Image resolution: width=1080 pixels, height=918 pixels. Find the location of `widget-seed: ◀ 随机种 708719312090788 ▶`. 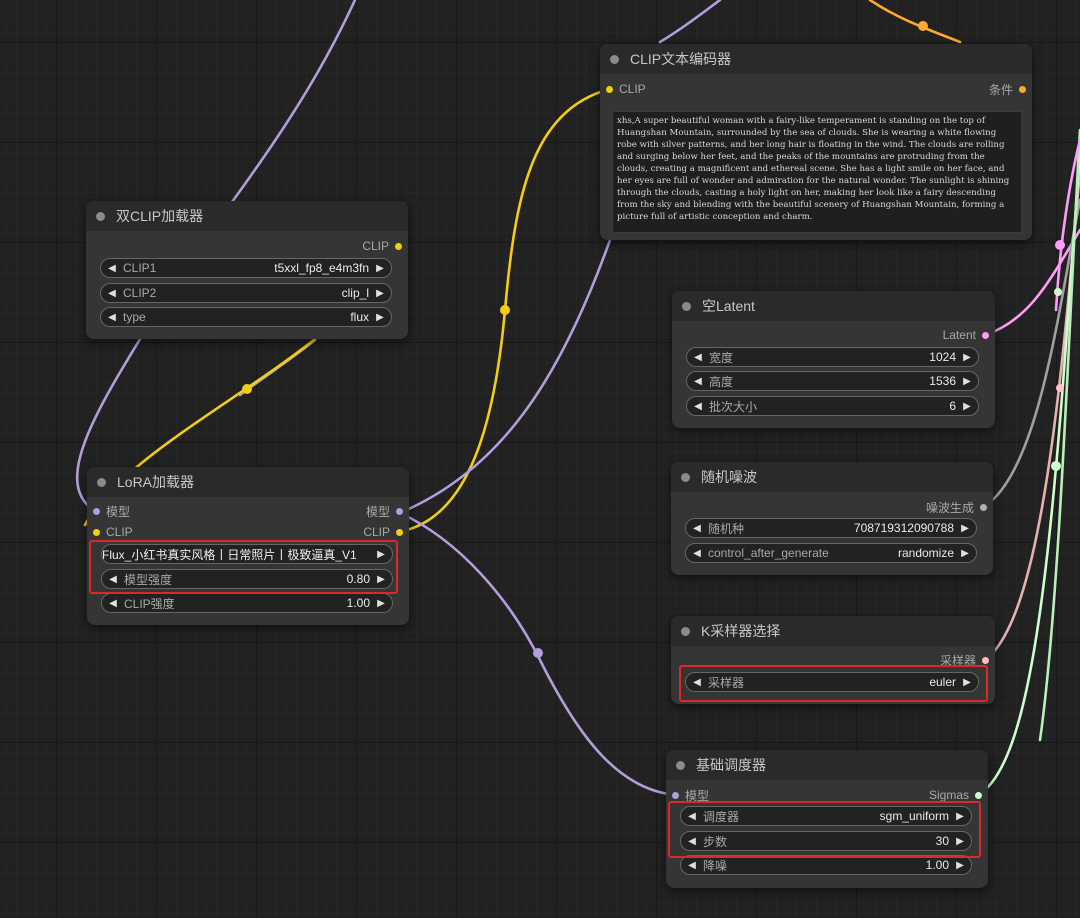

widget-seed: ◀ 随机种 708719312090788 ▶ is located at coordinates (831, 528).